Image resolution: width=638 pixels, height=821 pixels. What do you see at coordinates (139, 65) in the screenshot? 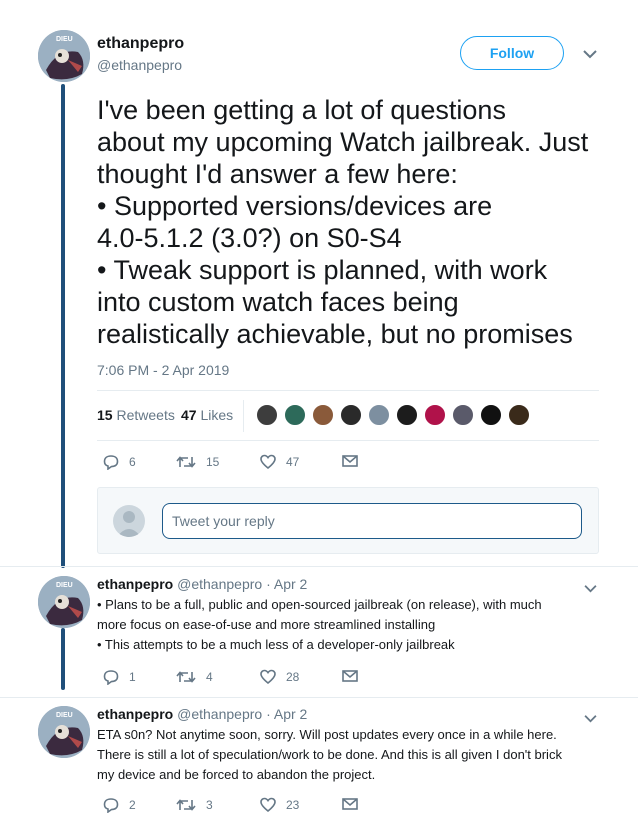
I see `author-handle: @ethanpepro` at bounding box center [139, 65].